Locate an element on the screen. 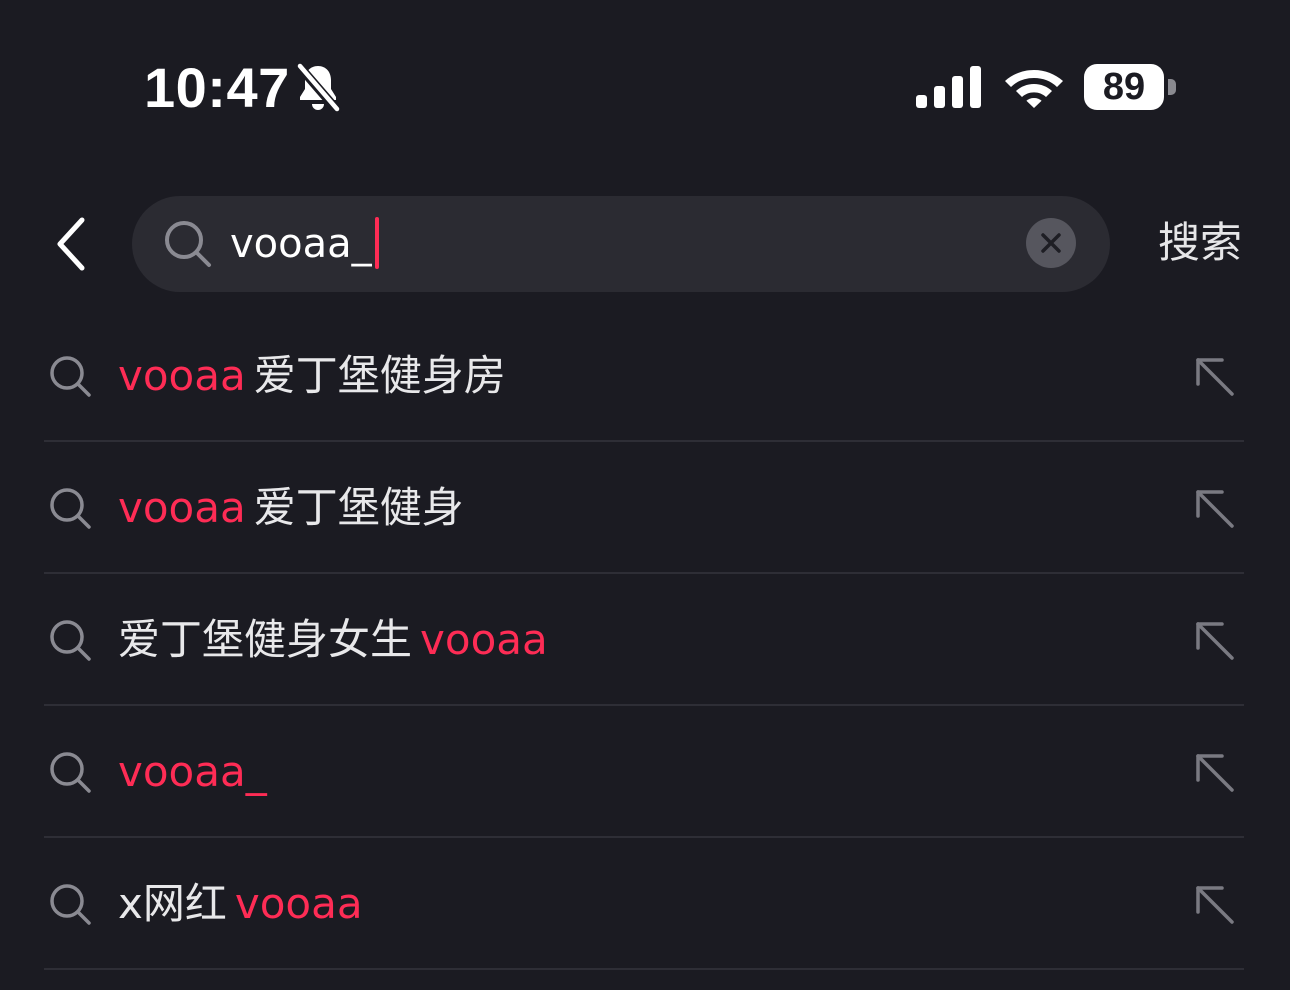  suggestion-text: 爱丁堡健身女生 is located at coordinates (265, 639).